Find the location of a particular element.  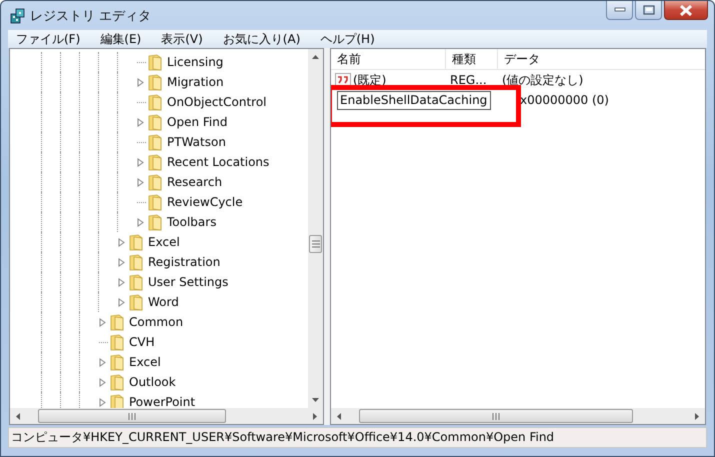

scroll-down-icon is located at coordinates (315, 400).